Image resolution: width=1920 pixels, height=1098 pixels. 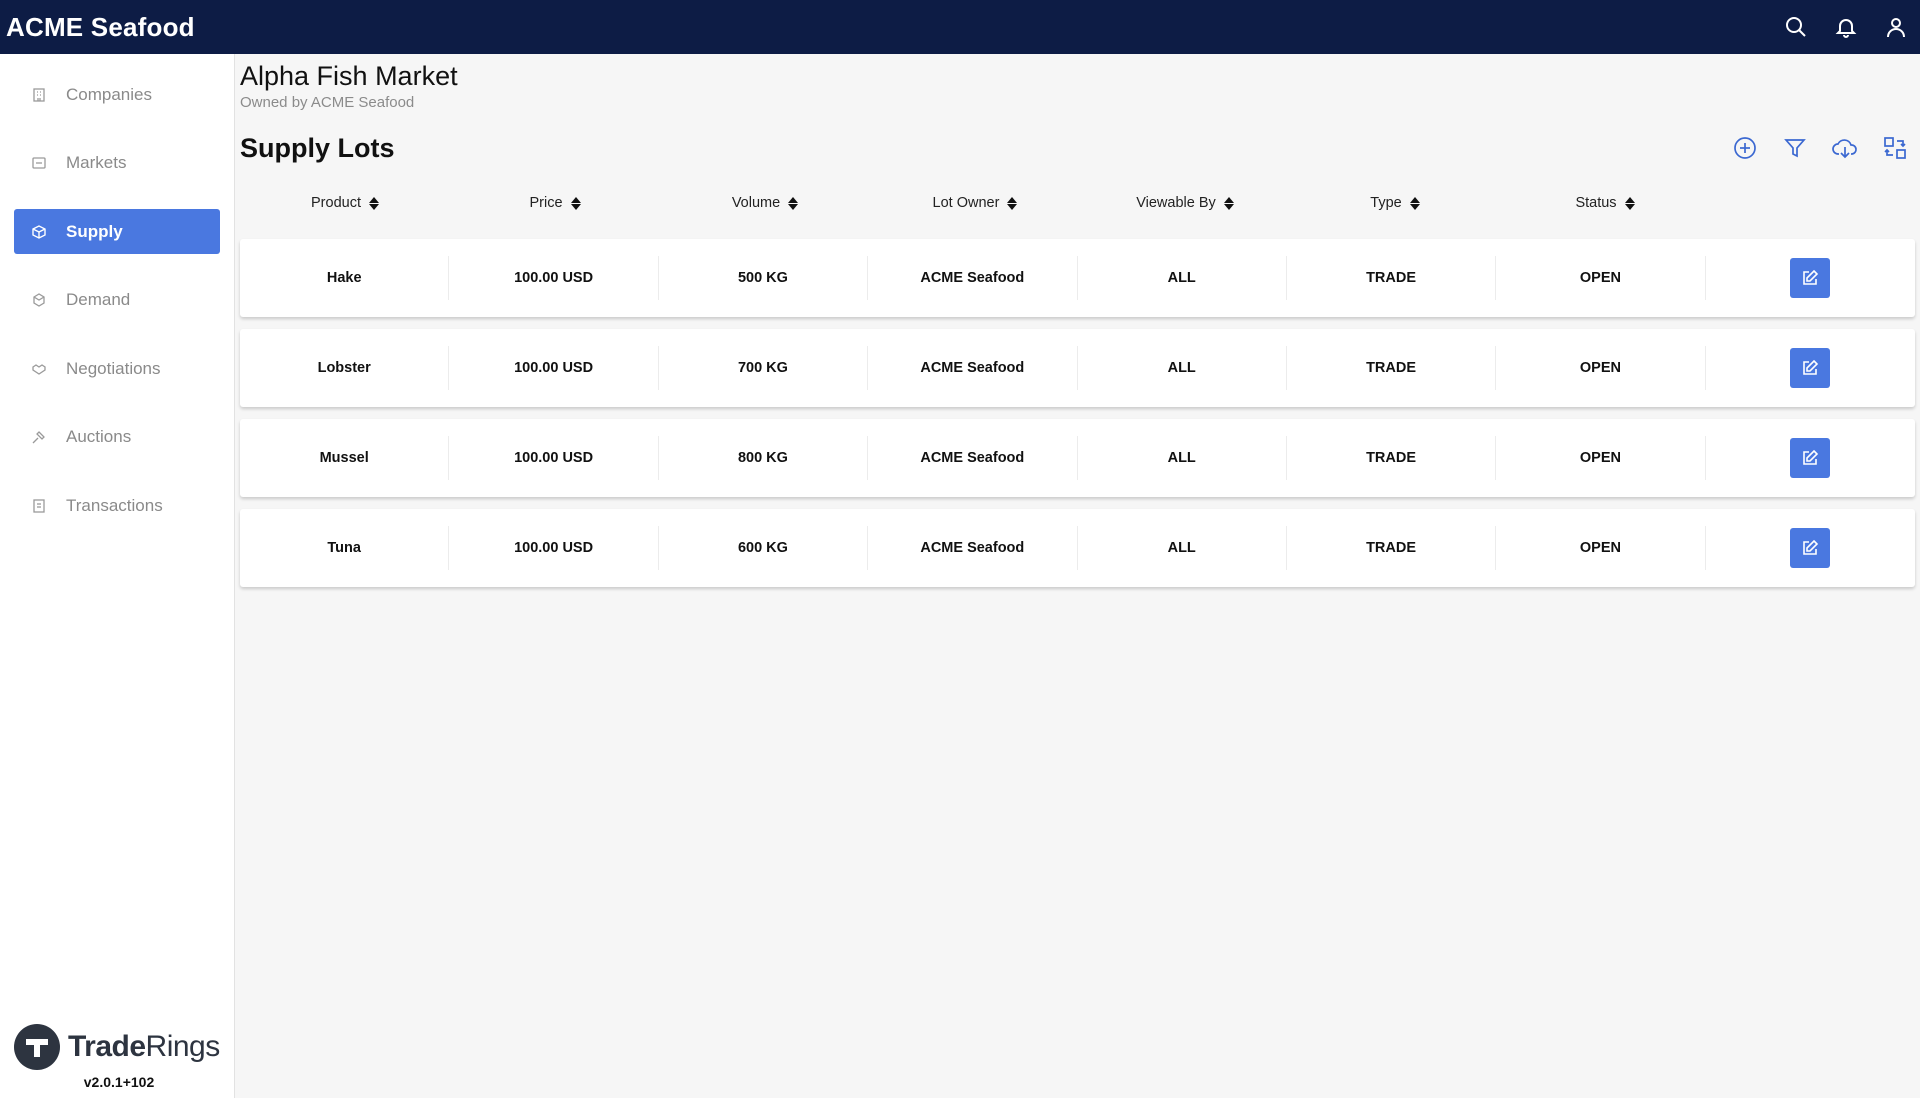 What do you see at coordinates (1823, 148) in the screenshot?
I see `toolbar` at bounding box center [1823, 148].